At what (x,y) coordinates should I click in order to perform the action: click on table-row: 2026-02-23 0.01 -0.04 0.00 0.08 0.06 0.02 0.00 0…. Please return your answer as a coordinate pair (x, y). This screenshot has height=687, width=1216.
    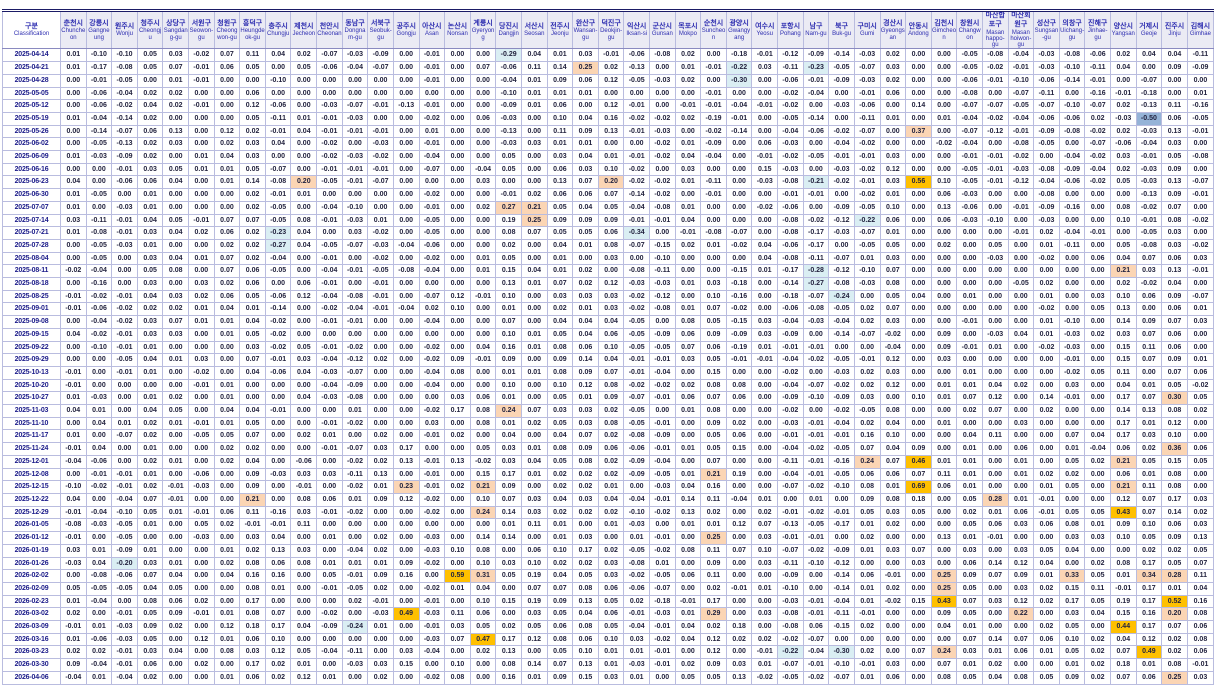
    Looking at the image, I should click on (608, 601).